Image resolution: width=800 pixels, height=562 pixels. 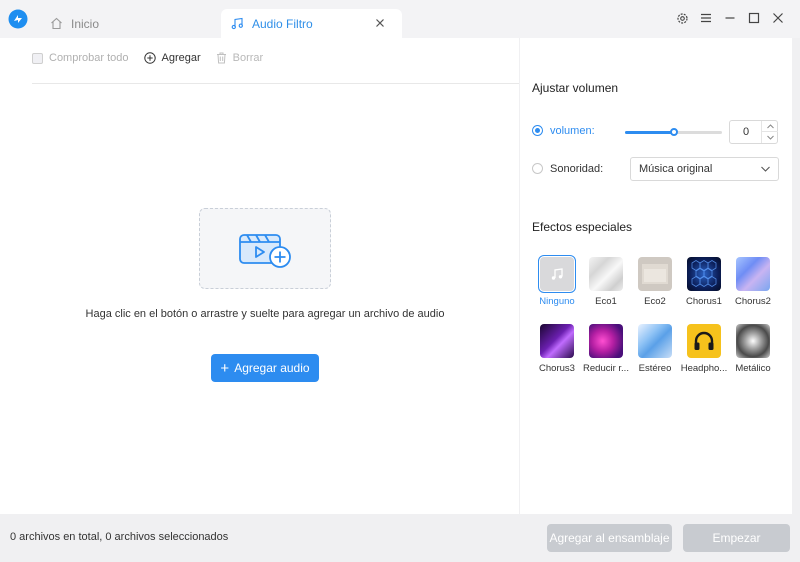 I want to click on effect-noise-reduction-thumb, so click(x=606, y=341).